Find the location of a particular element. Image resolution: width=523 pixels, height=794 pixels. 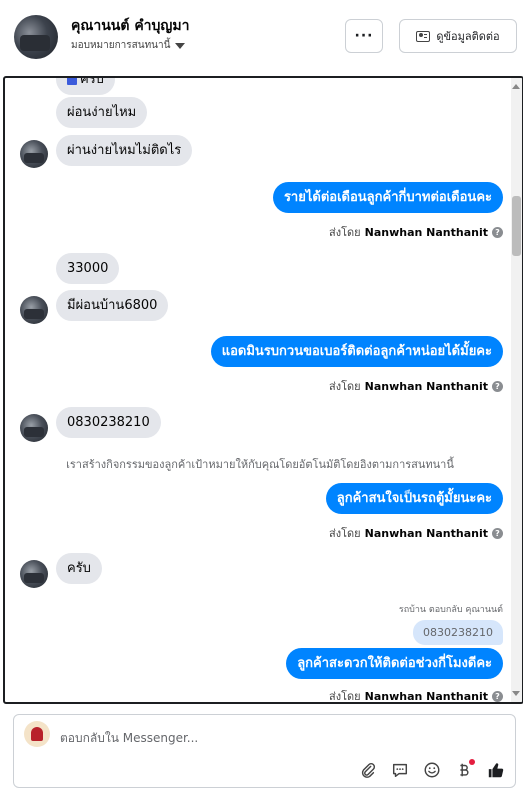

incoming-message: ผ่านง่ายไหมไม่ติดไร is located at coordinates (124, 150).